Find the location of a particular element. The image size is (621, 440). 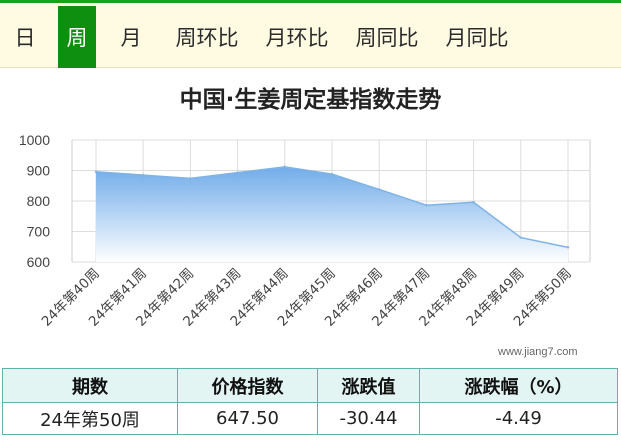

cell-price-index: 647.50 is located at coordinates (247, 418).